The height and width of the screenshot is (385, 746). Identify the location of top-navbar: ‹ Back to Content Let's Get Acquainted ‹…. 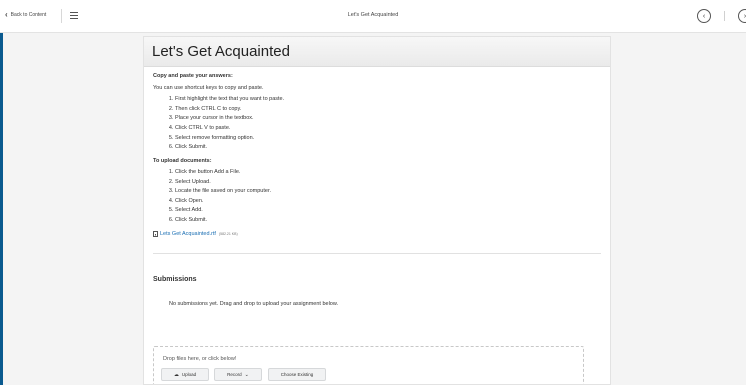
(373, 16).